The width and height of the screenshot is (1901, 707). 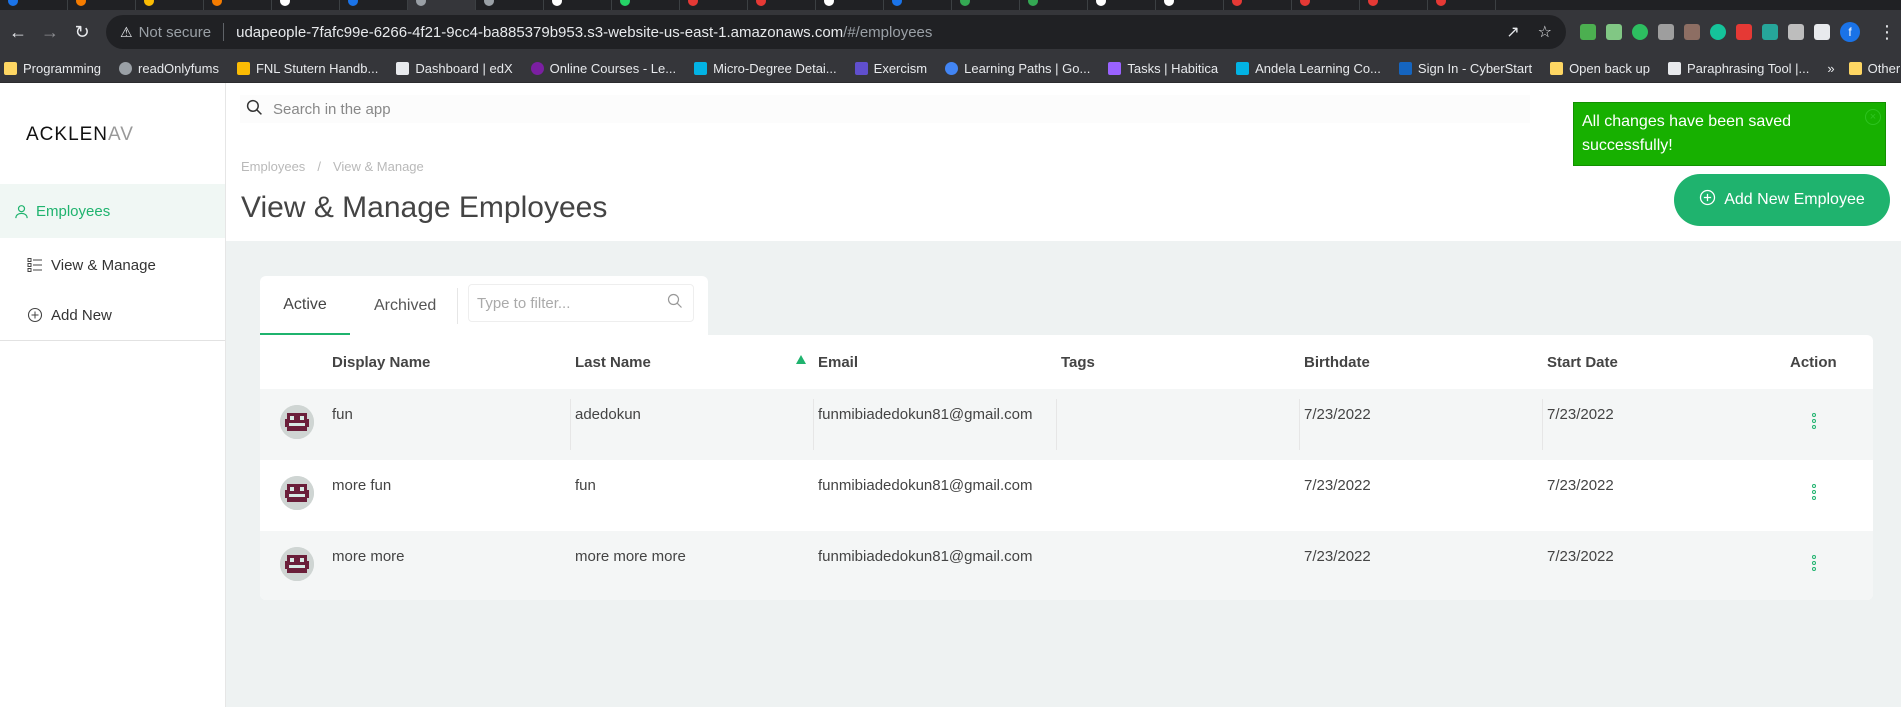 What do you see at coordinates (1600, 68) in the screenshot?
I see `bookmark-item: Open back up` at bounding box center [1600, 68].